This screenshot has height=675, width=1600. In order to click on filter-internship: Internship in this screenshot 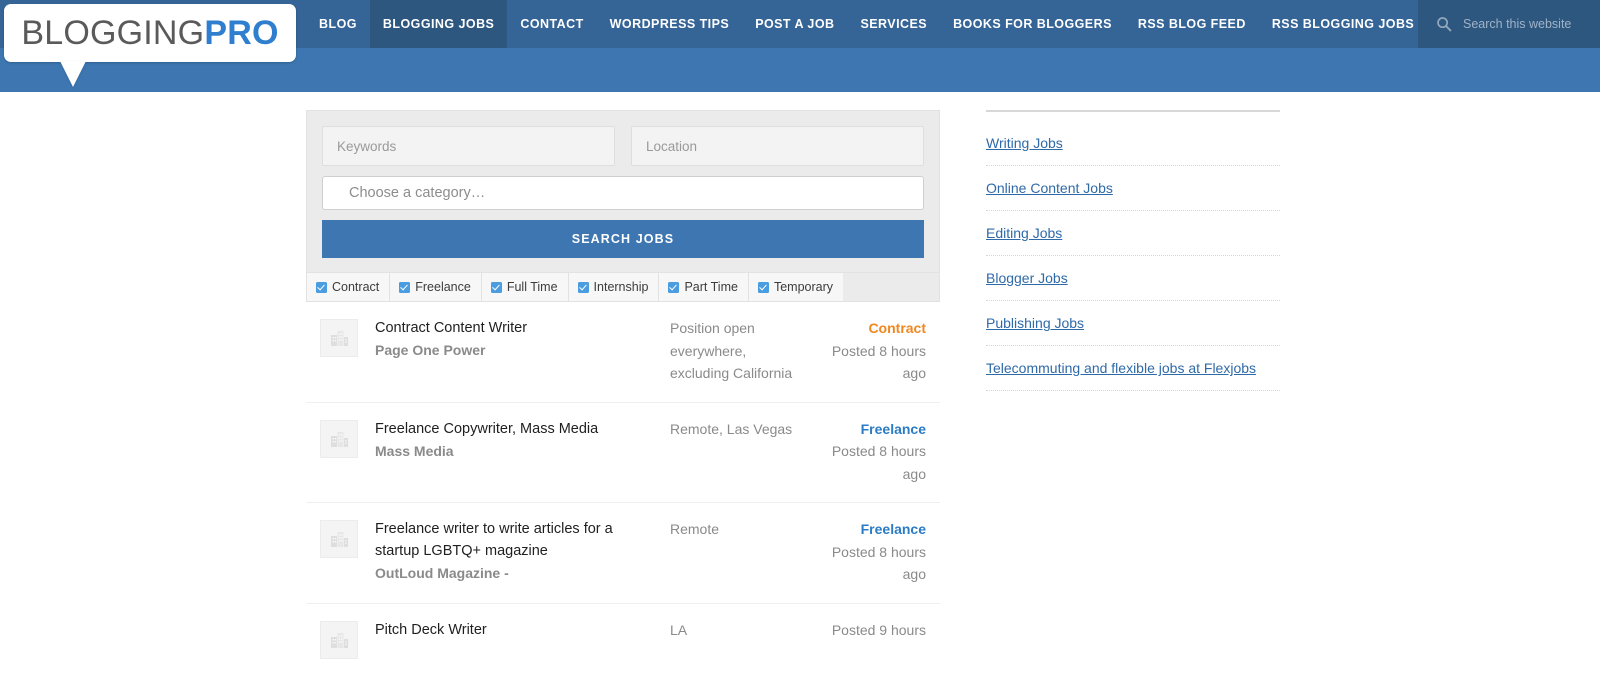, I will do `click(614, 287)`.